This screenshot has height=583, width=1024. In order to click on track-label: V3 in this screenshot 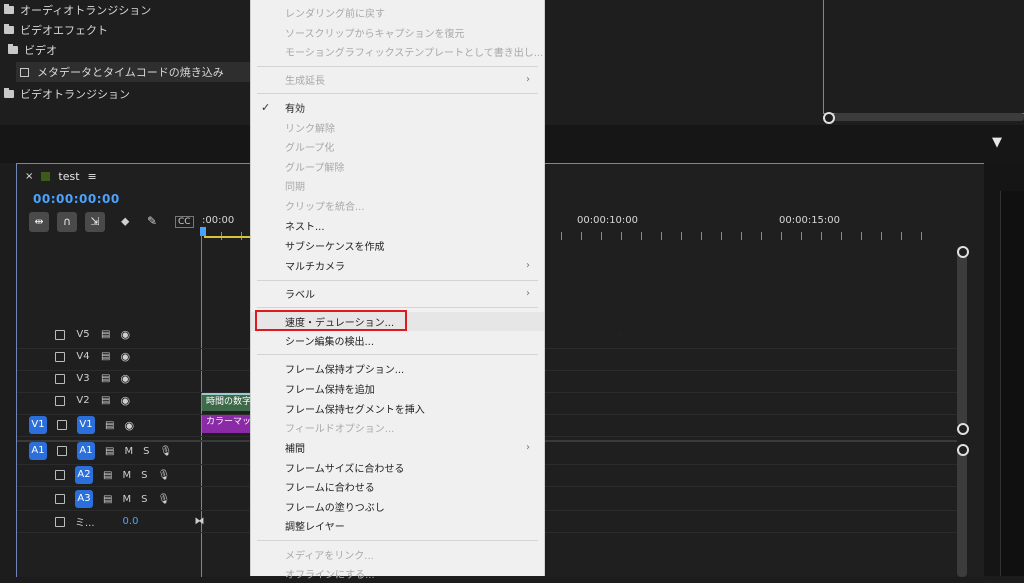, I will do `click(83, 378)`.